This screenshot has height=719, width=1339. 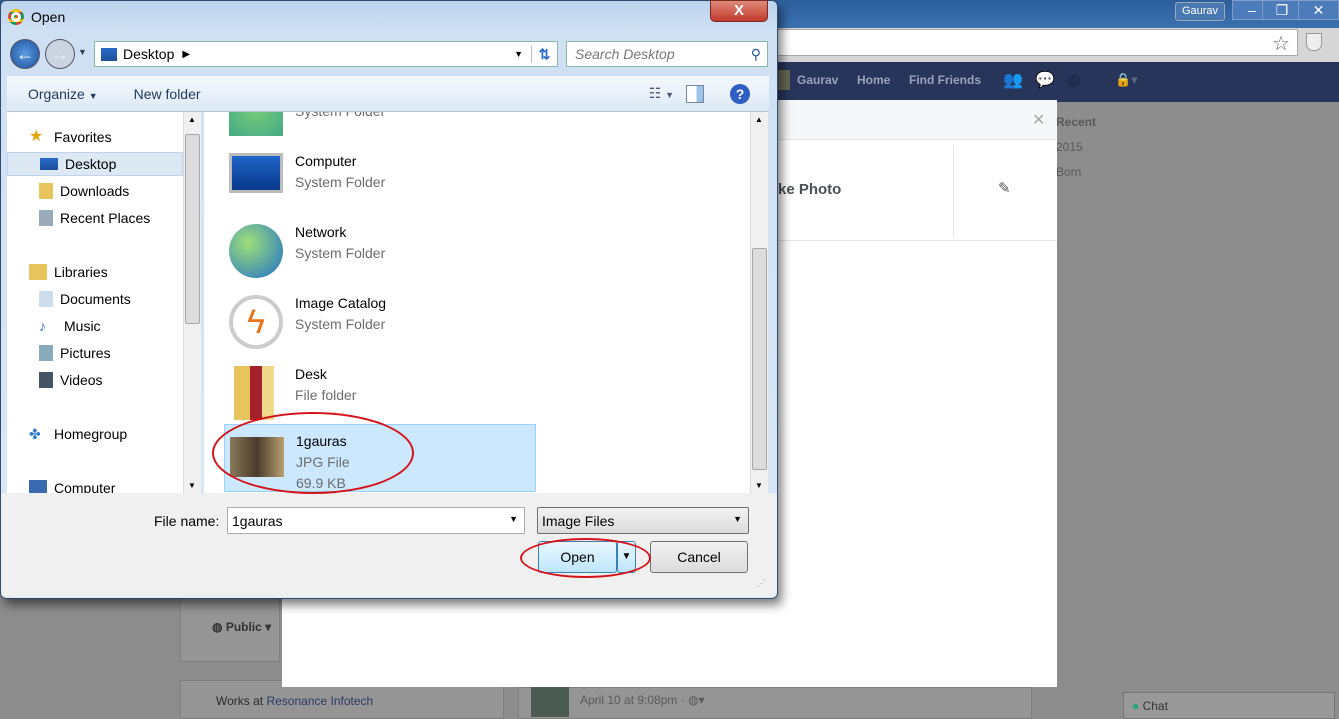 I want to click on system-folder-icon, so click(x=256, y=124).